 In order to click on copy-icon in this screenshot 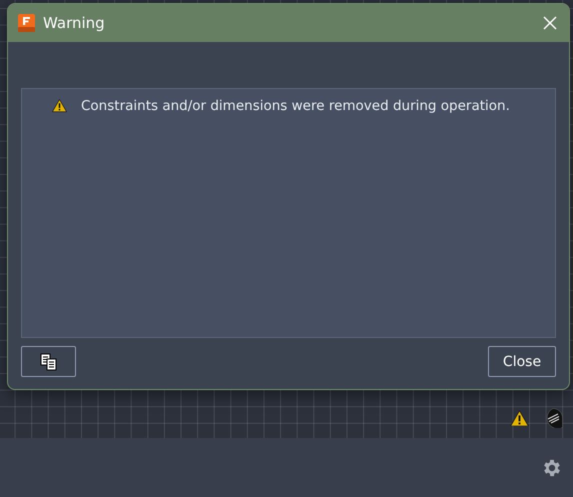, I will do `click(49, 361)`.